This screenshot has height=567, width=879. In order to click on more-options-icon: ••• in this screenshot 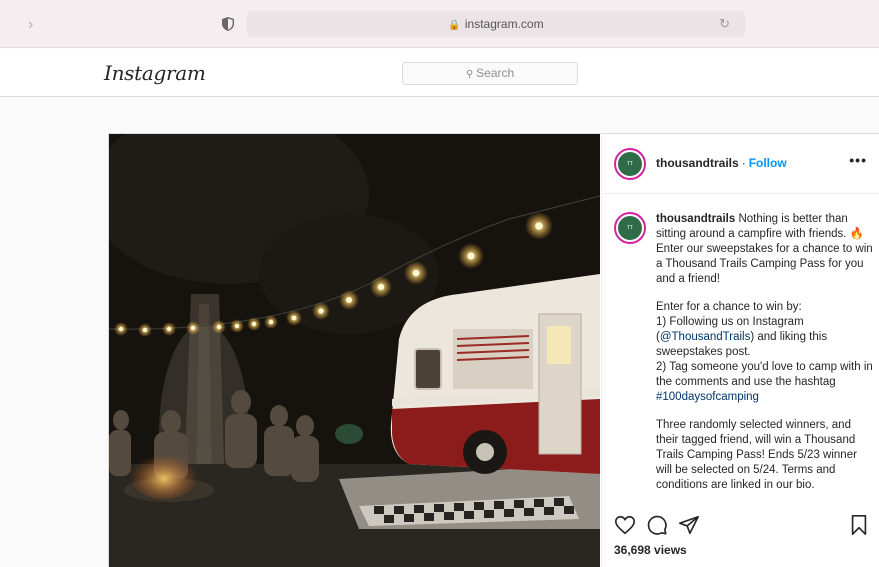, I will do `click(858, 160)`.